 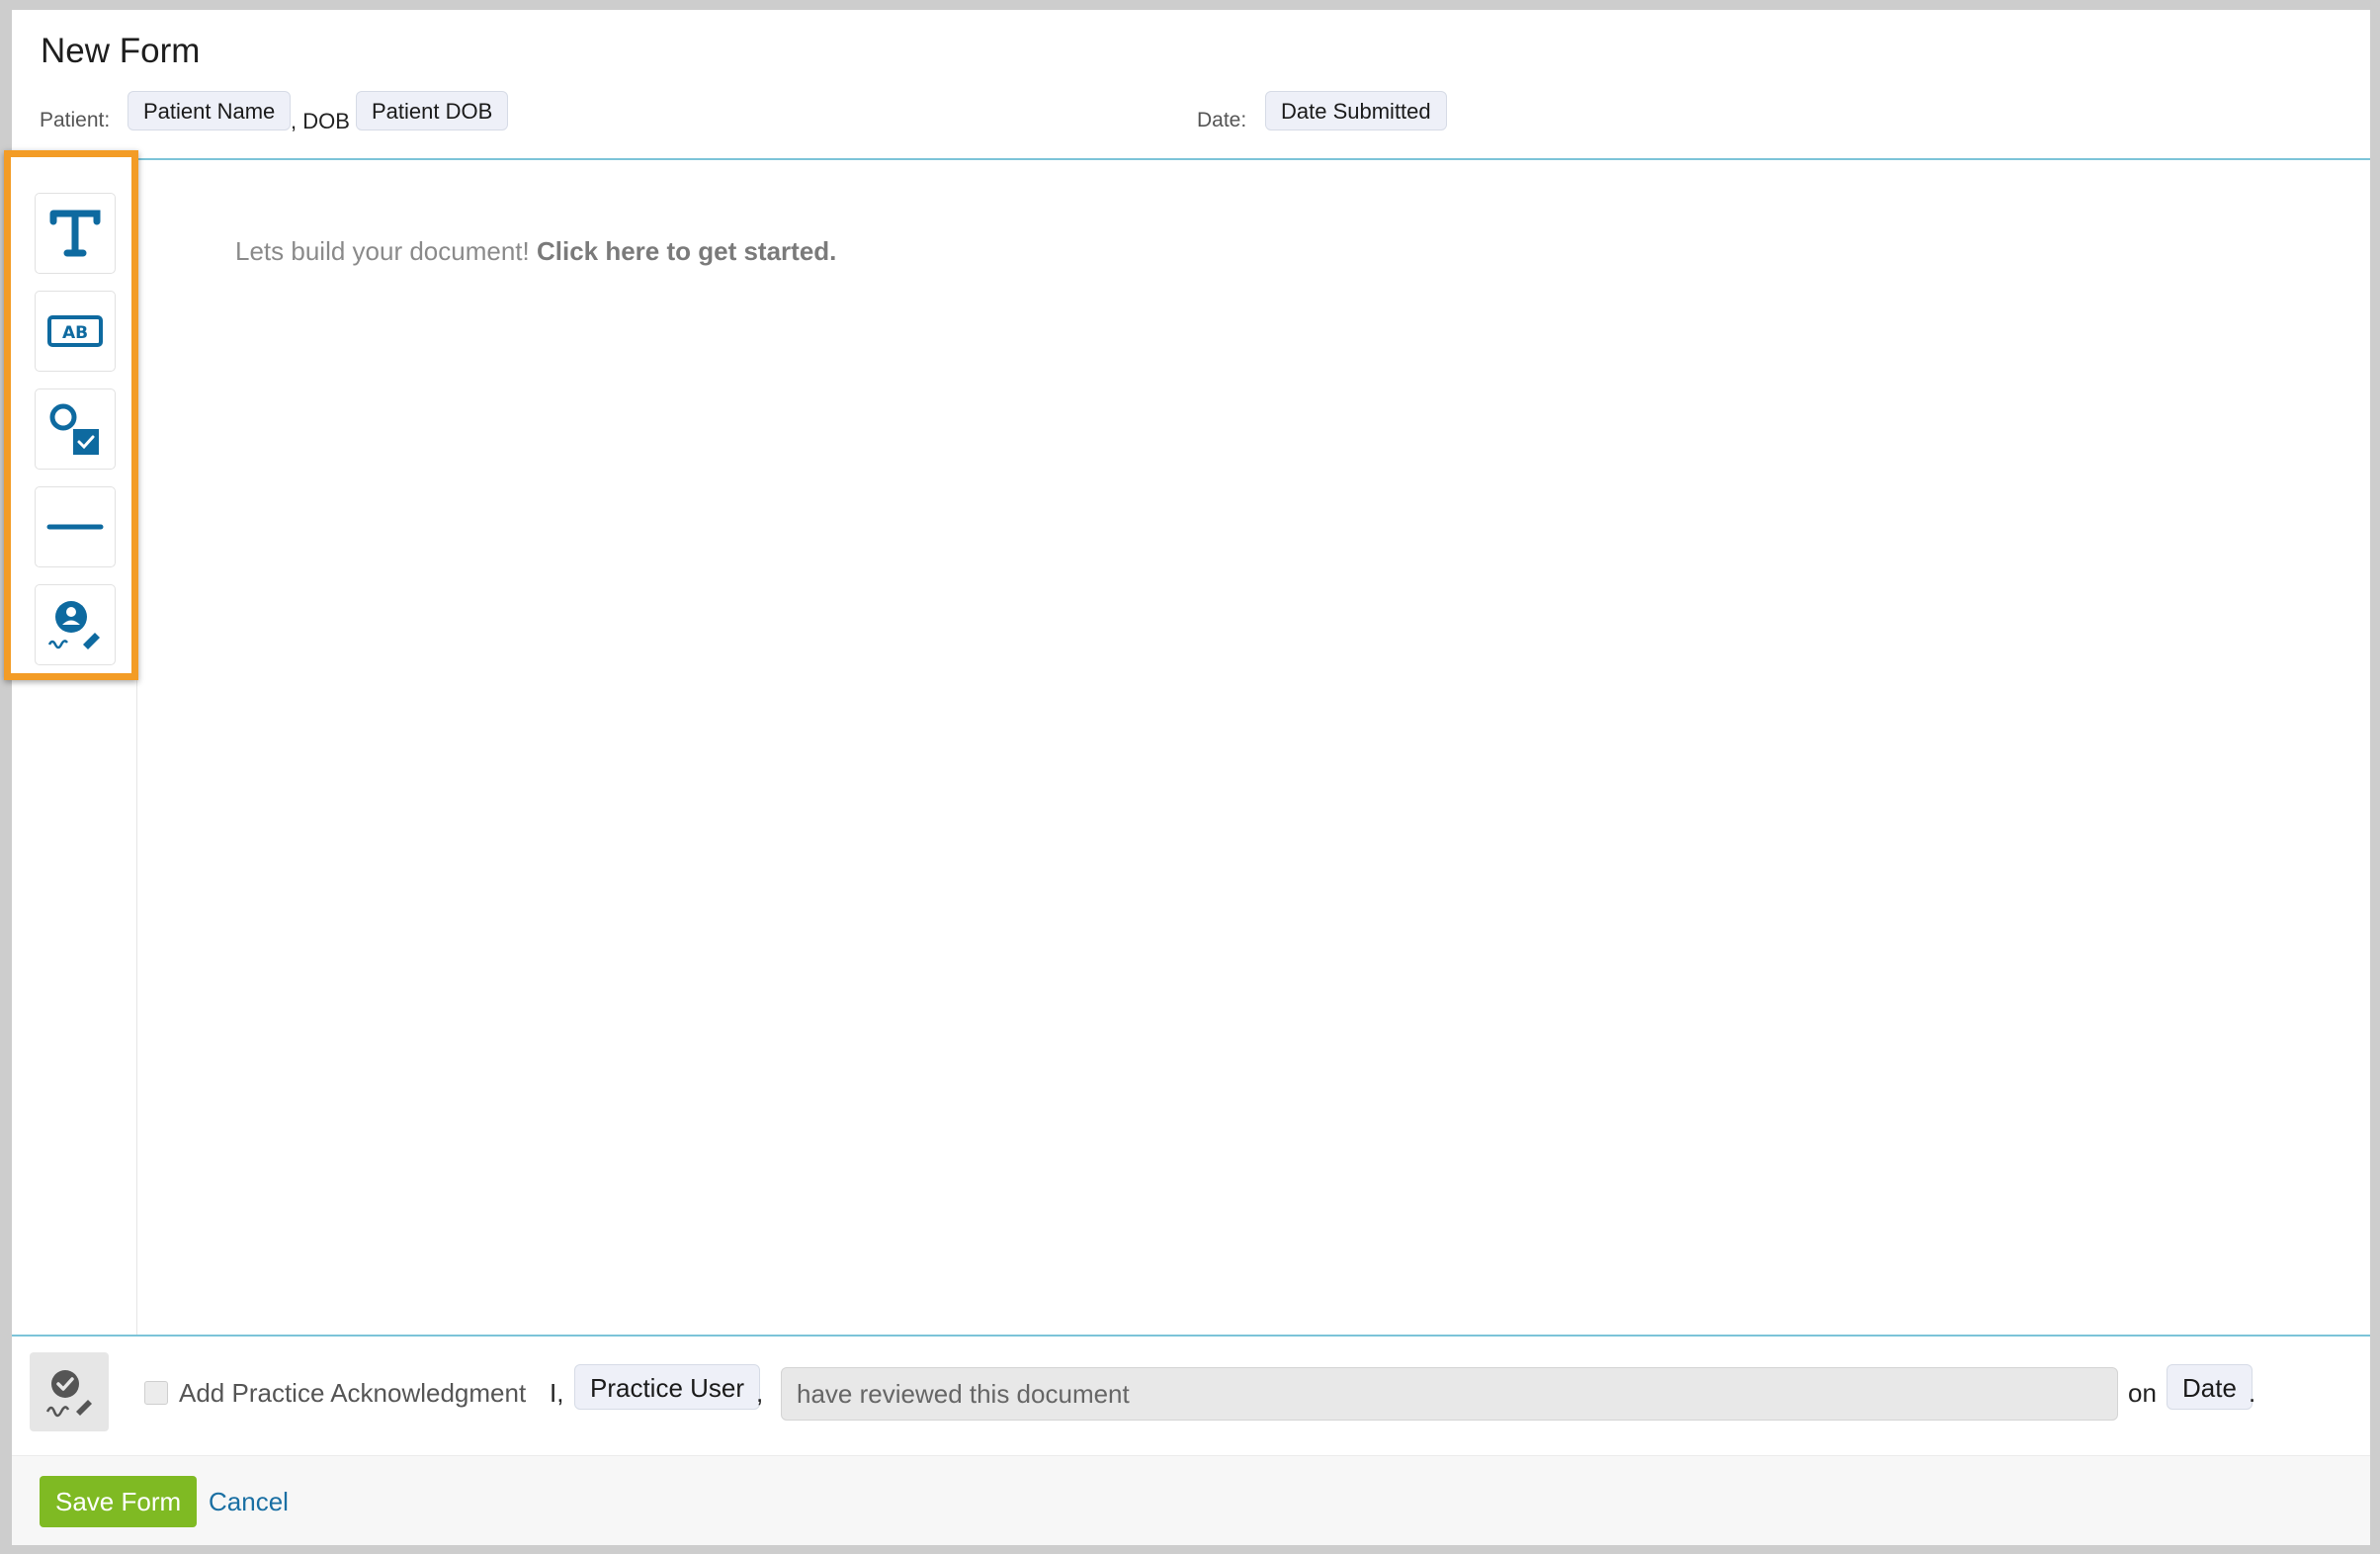 I want to click on ack-comma: ,, so click(x=760, y=1393).